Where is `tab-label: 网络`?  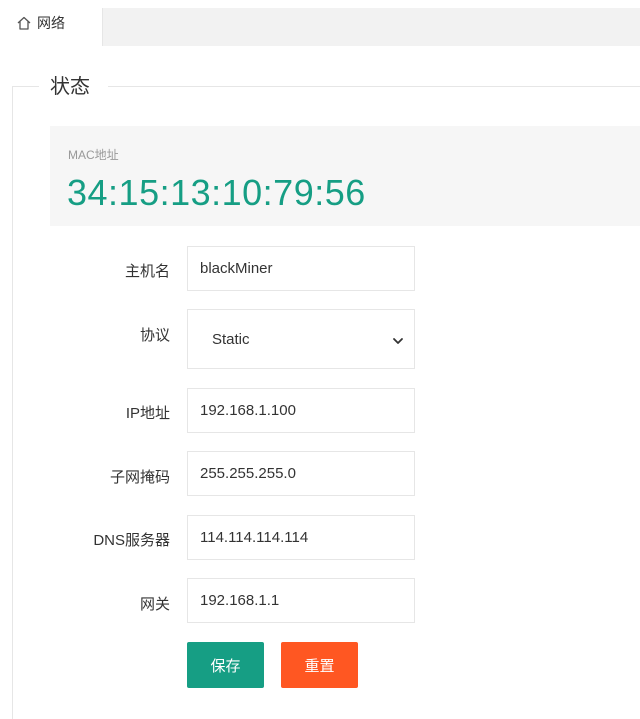
tab-label: 网络 is located at coordinates (51, 23).